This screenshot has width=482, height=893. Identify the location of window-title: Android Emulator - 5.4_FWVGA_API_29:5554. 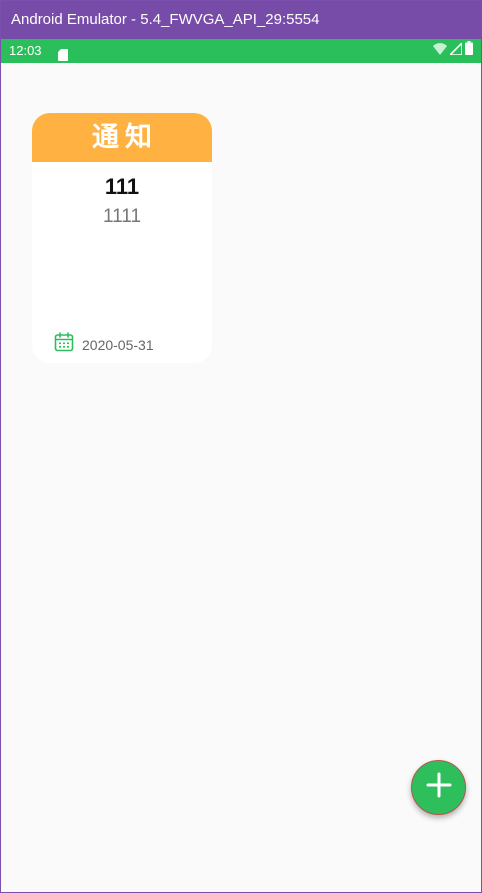
(165, 19).